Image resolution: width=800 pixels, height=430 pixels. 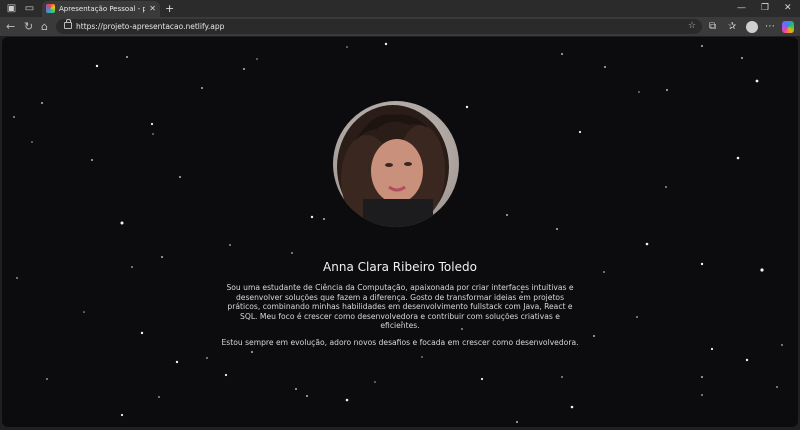 I want to click on site-favicon-icon, so click(x=50, y=8).